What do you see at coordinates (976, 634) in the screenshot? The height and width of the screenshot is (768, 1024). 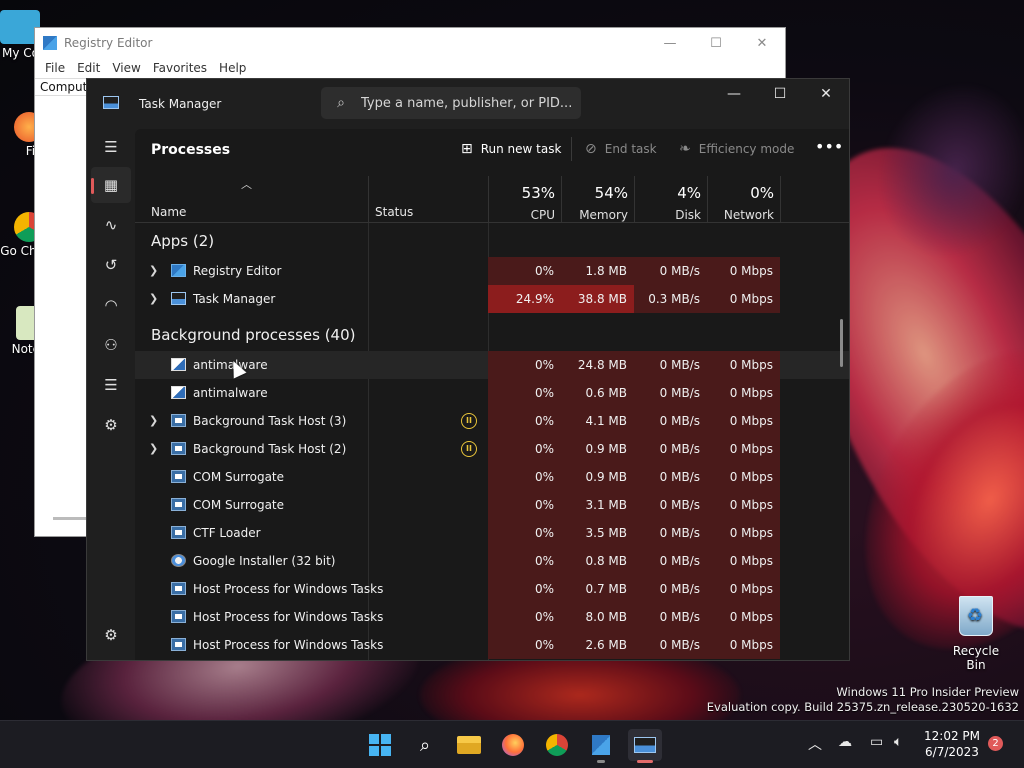 I see `desktop-icon-recycle-bin: Recycle Bin` at bounding box center [976, 634].